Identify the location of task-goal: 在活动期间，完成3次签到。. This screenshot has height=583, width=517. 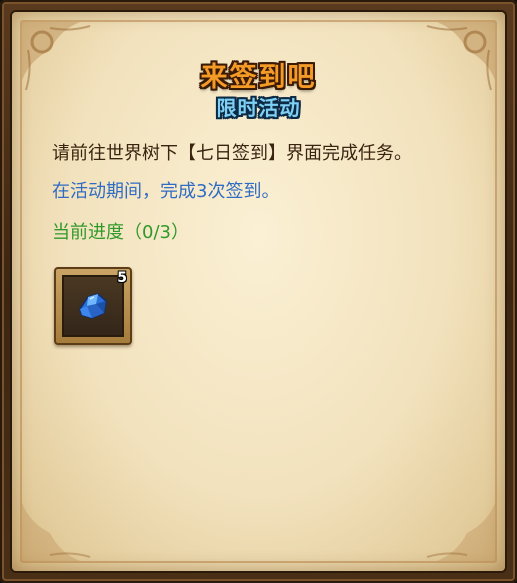
(166, 191).